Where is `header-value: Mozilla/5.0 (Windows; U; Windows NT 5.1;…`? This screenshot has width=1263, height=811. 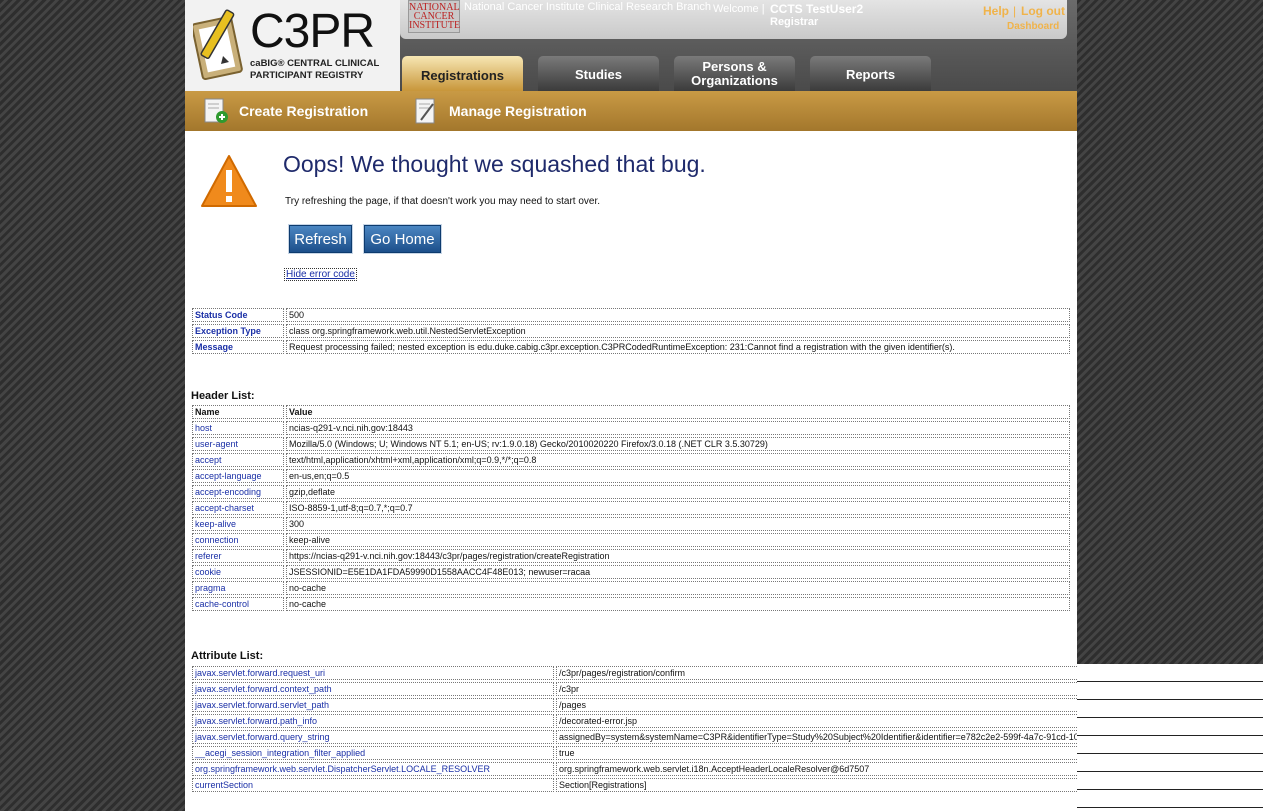
header-value: Mozilla/5.0 (Windows; U; Windows NT 5.1;… is located at coordinates (678, 444).